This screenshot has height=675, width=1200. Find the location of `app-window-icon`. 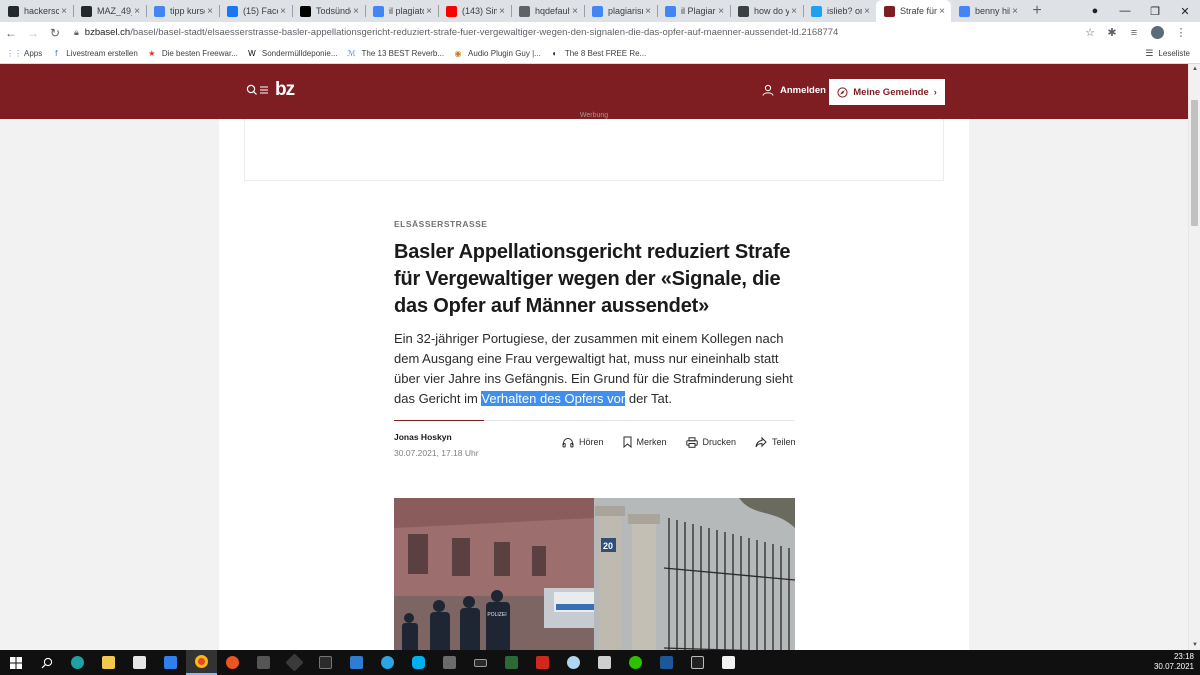

app-window-icon is located at coordinates (604, 662).